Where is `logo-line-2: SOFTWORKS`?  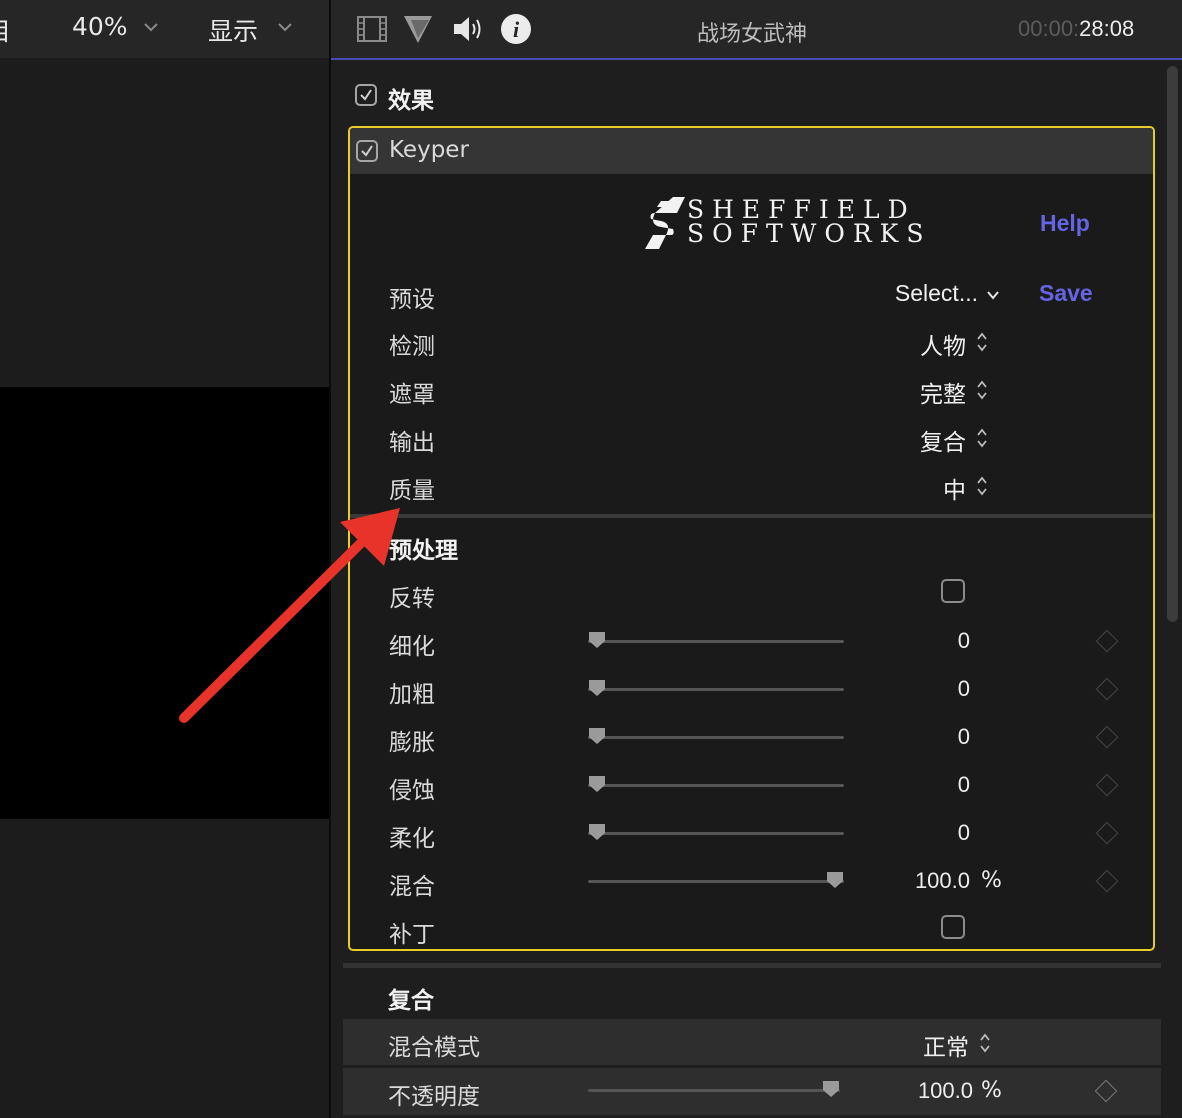
logo-line-2: SOFTWORKS is located at coordinates (809, 233).